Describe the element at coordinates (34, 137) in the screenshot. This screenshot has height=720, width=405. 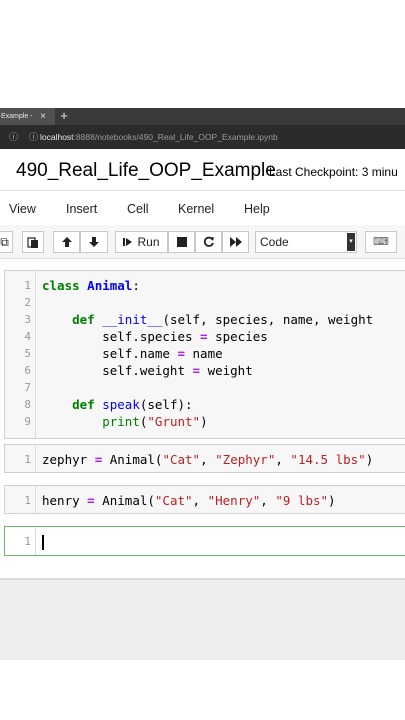
I see `site-info-icon: ⓘ` at that location.